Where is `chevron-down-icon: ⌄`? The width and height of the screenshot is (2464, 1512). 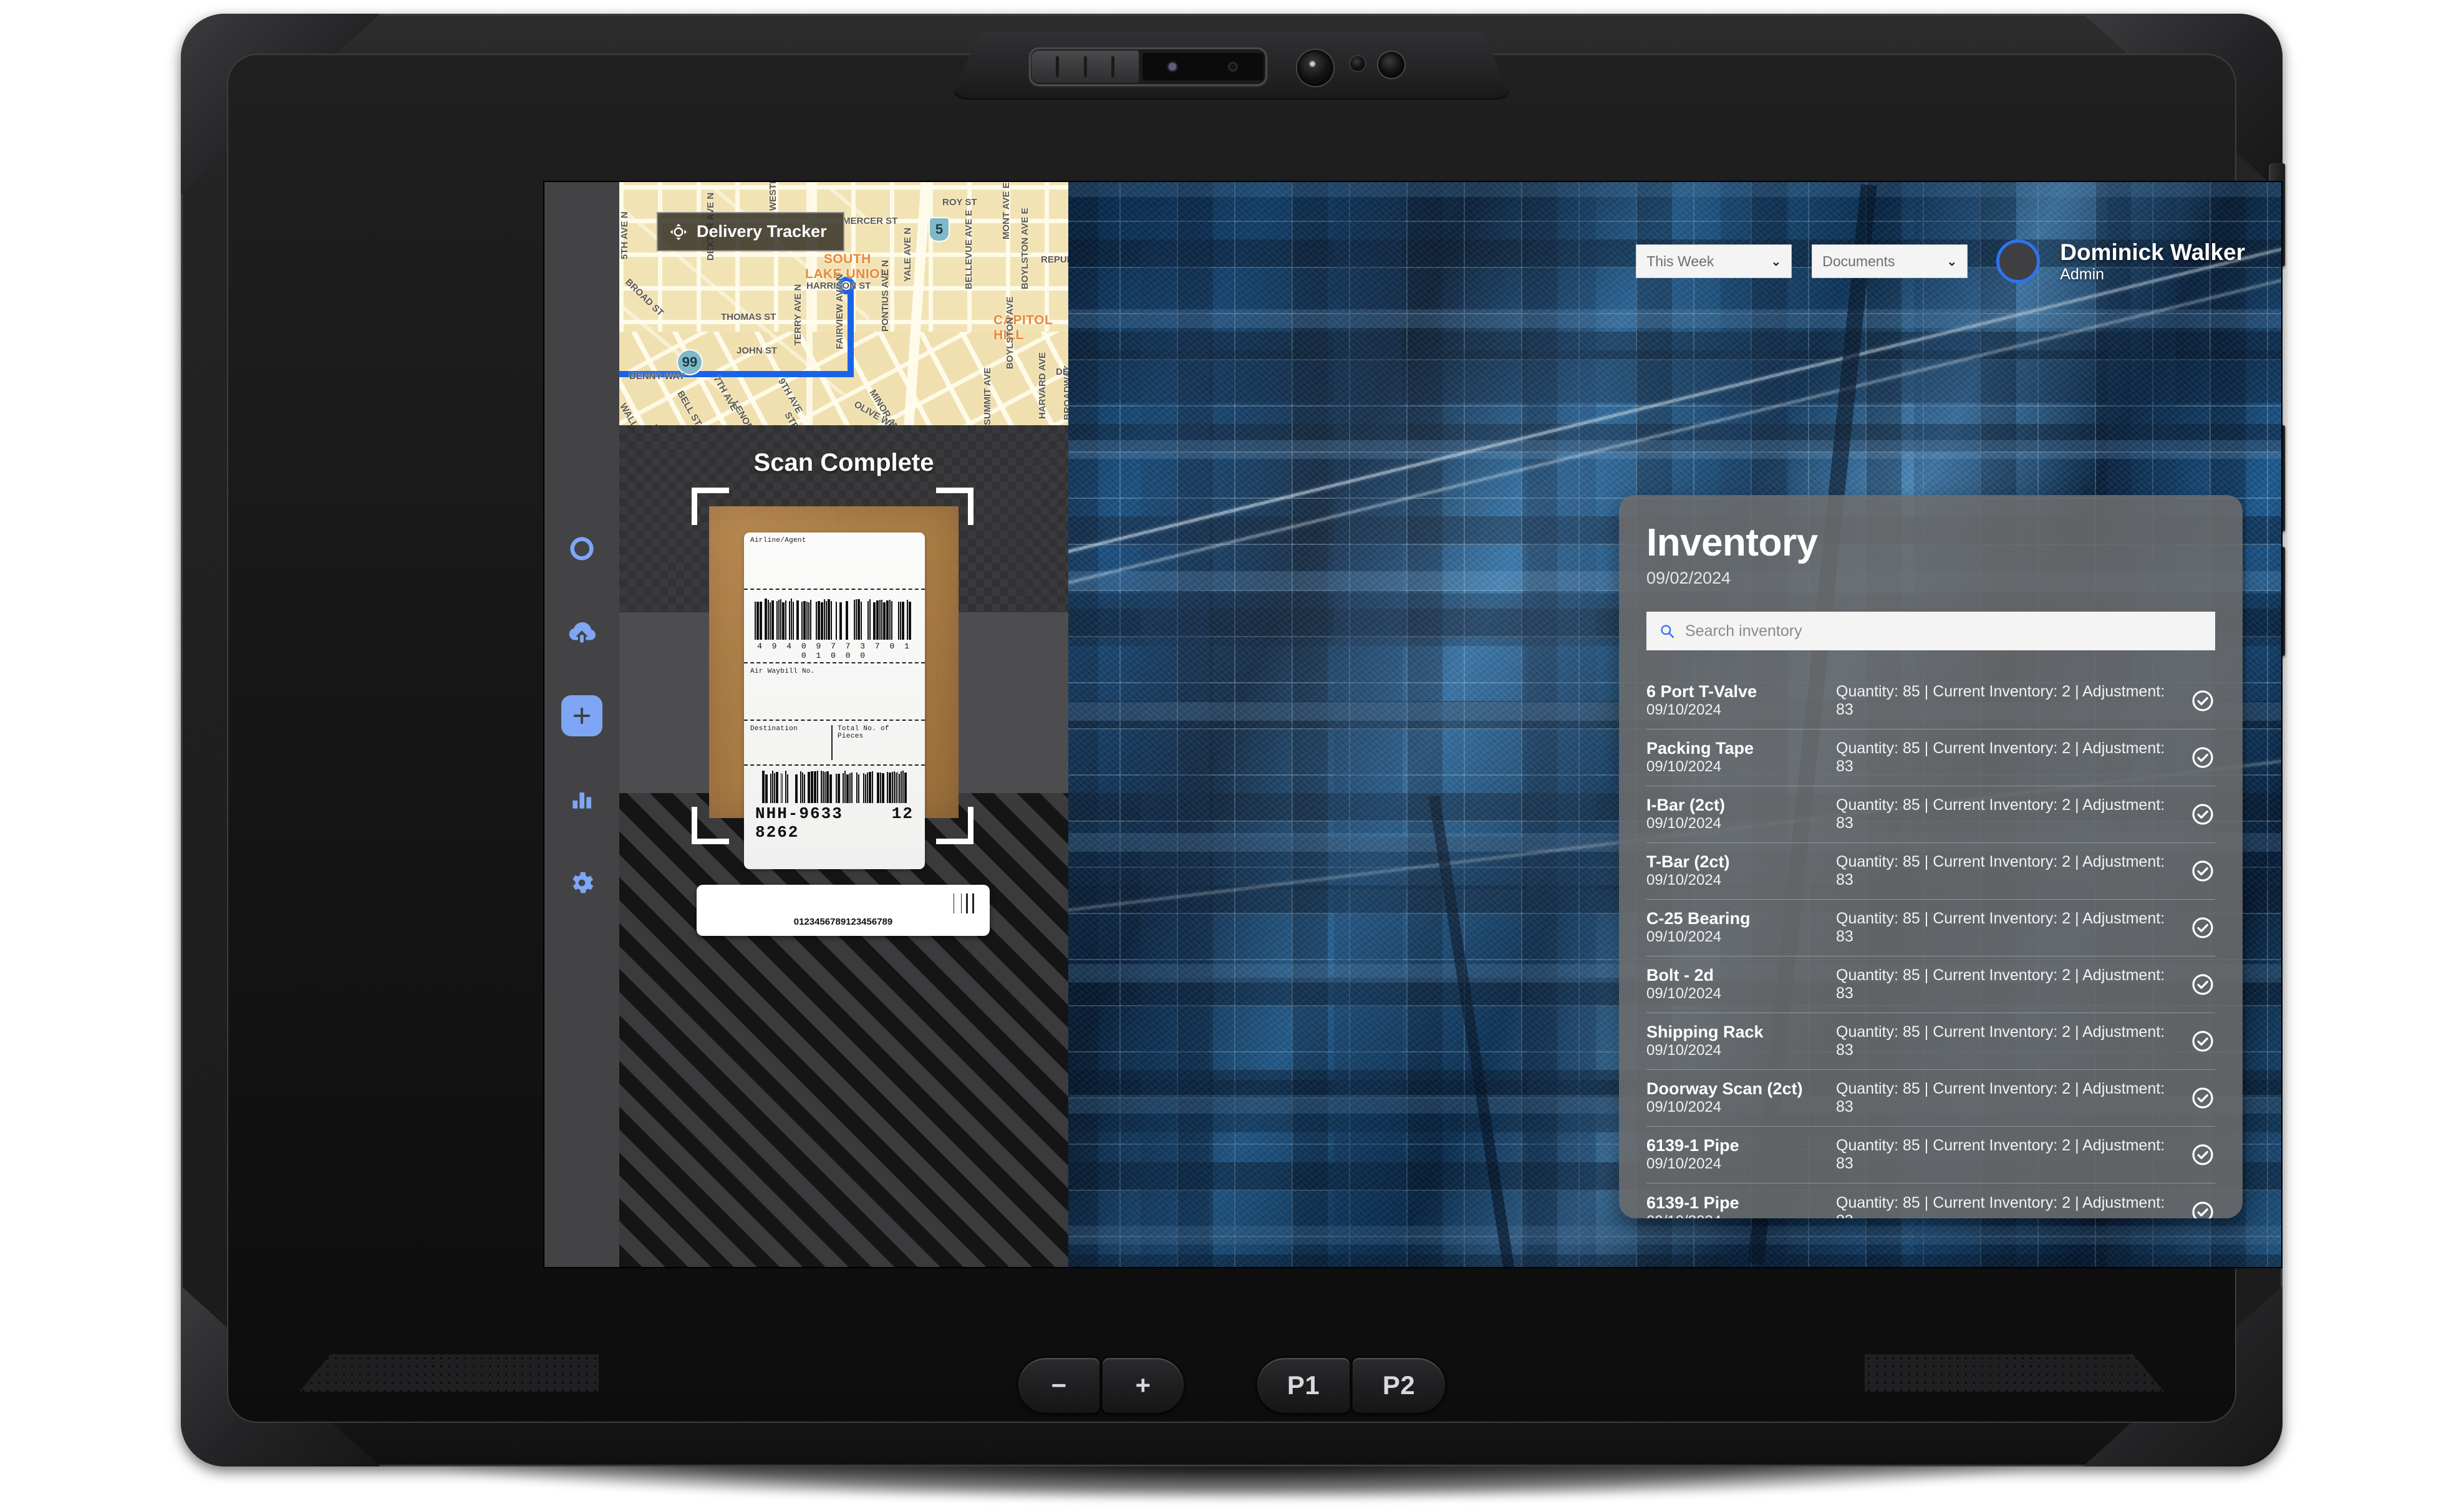 chevron-down-icon: ⌄ is located at coordinates (1776, 261).